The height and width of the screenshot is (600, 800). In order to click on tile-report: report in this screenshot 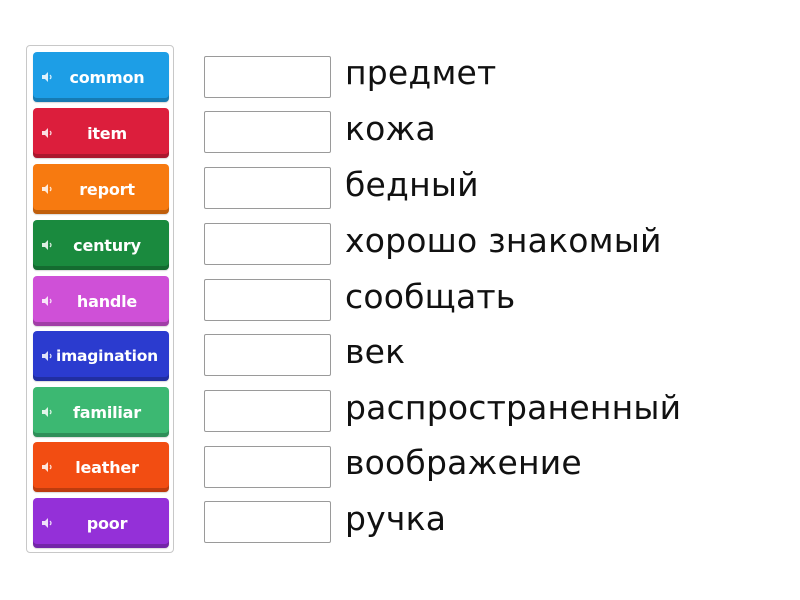, I will do `click(101, 189)`.